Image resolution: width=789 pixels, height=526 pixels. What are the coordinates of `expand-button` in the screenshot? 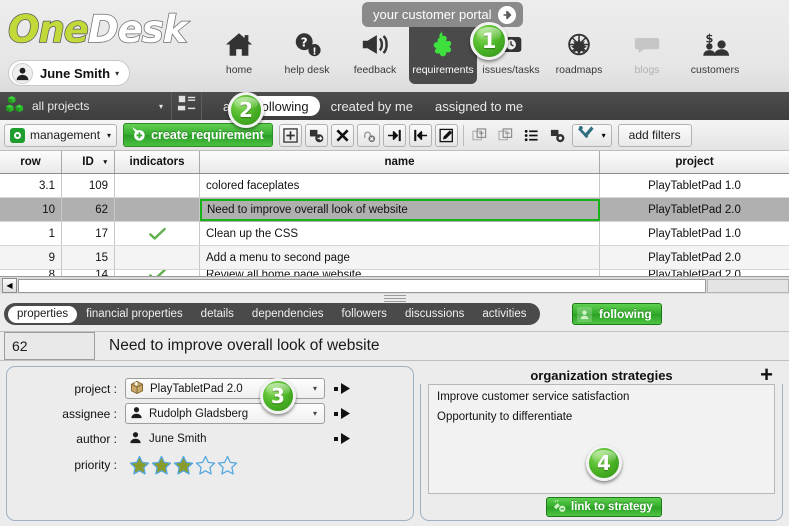 It's located at (479, 135).